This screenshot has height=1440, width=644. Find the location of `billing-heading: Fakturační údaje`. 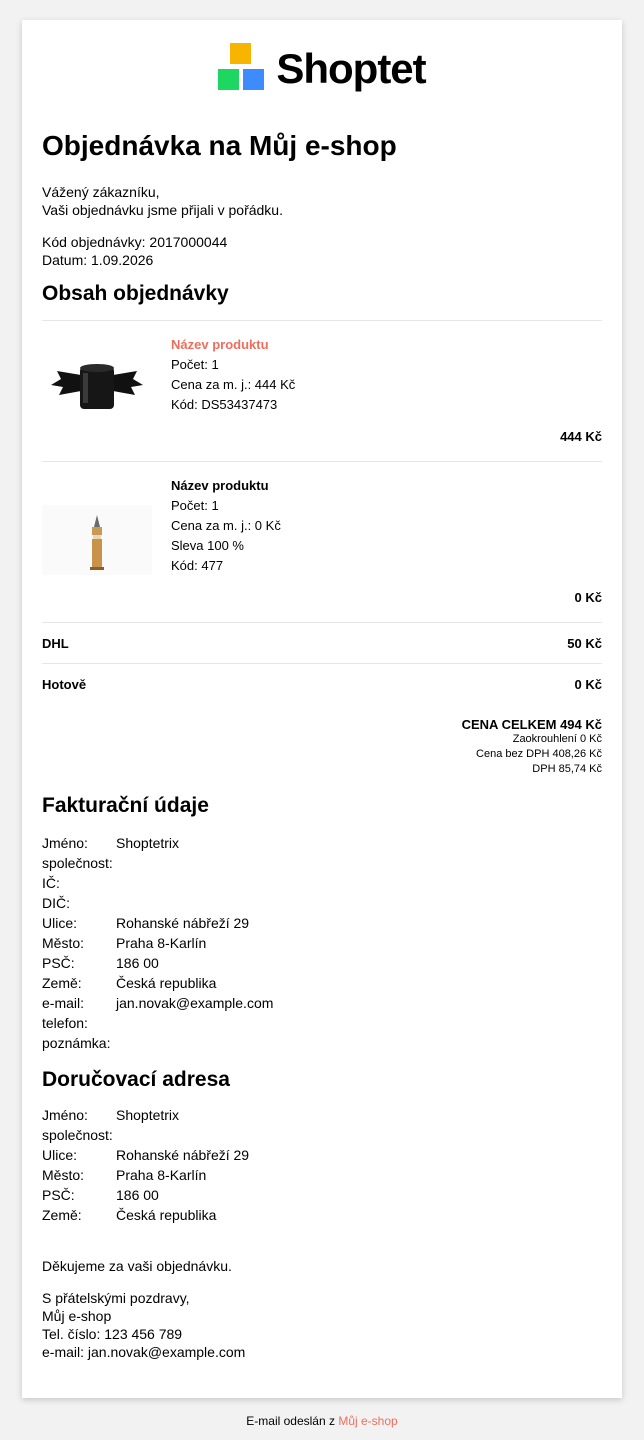

billing-heading: Fakturační údaje is located at coordinates (125, 805).